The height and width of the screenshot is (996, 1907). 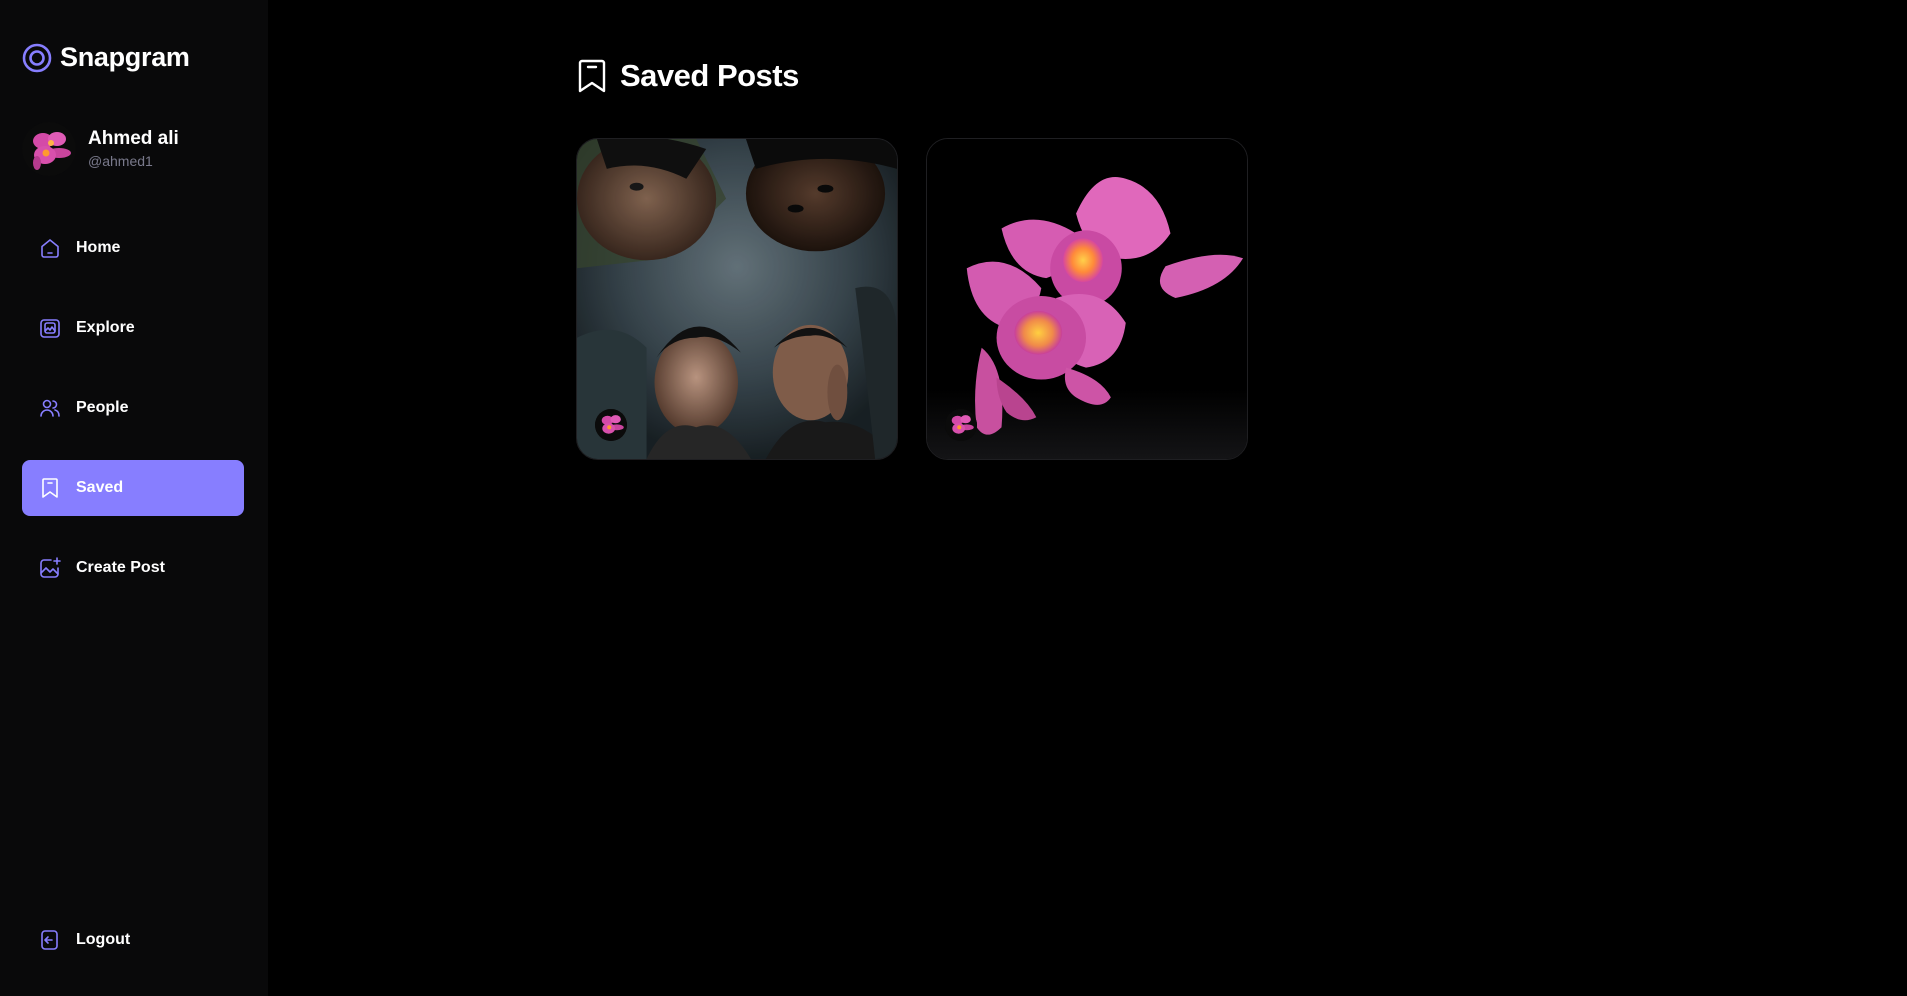 What do you see at coordinates (102, 407) in the screenshot?
I see `sidebar-item-label: People` at bounding box center [102, 407].